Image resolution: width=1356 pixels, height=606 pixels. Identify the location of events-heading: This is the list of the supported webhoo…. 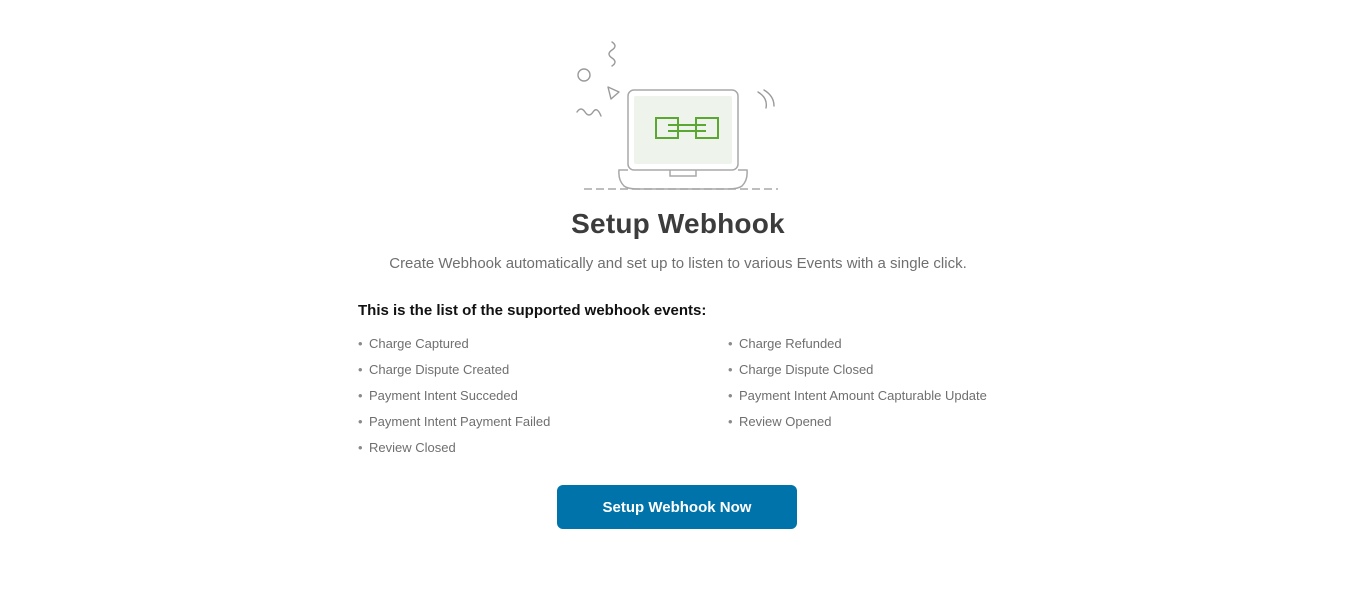
(532, 310).